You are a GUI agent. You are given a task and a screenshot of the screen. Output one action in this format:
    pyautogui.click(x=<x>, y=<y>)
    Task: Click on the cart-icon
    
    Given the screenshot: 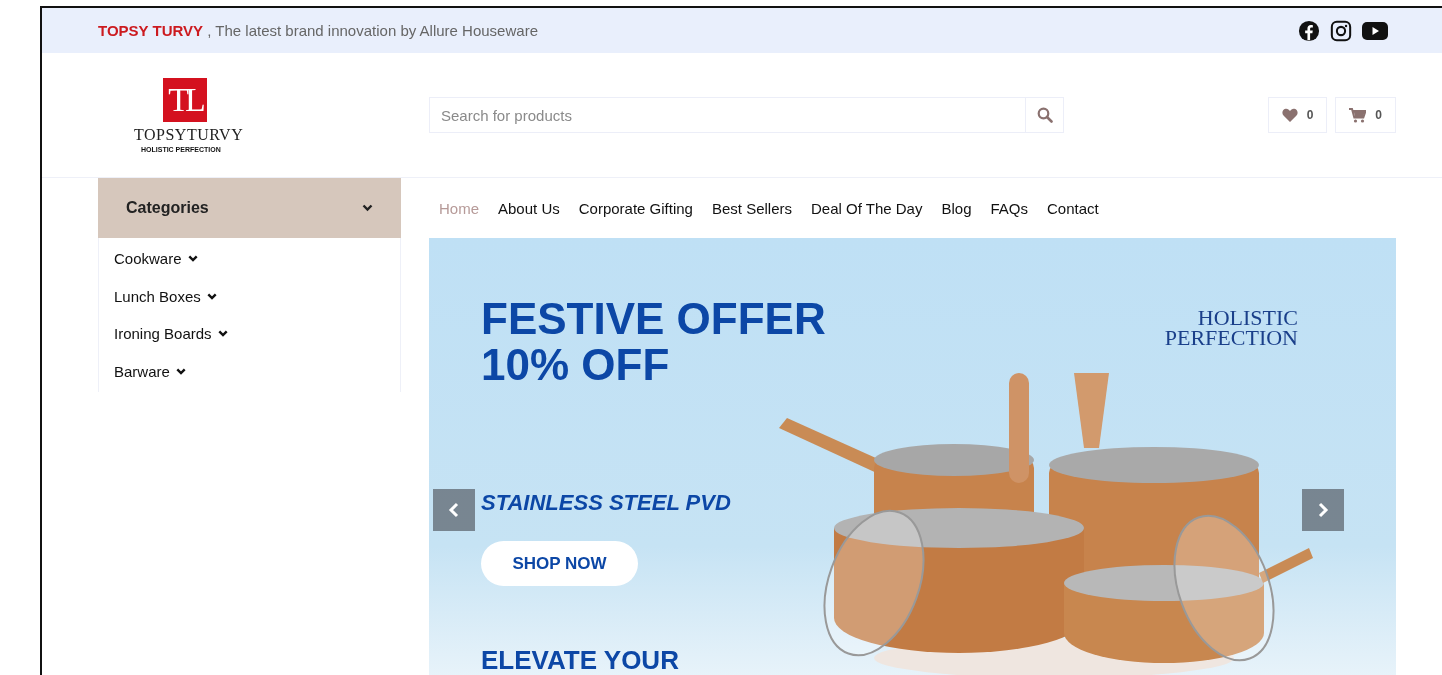 What is the action you would take?
    pyautogui.click(x=1358, y=115)
    